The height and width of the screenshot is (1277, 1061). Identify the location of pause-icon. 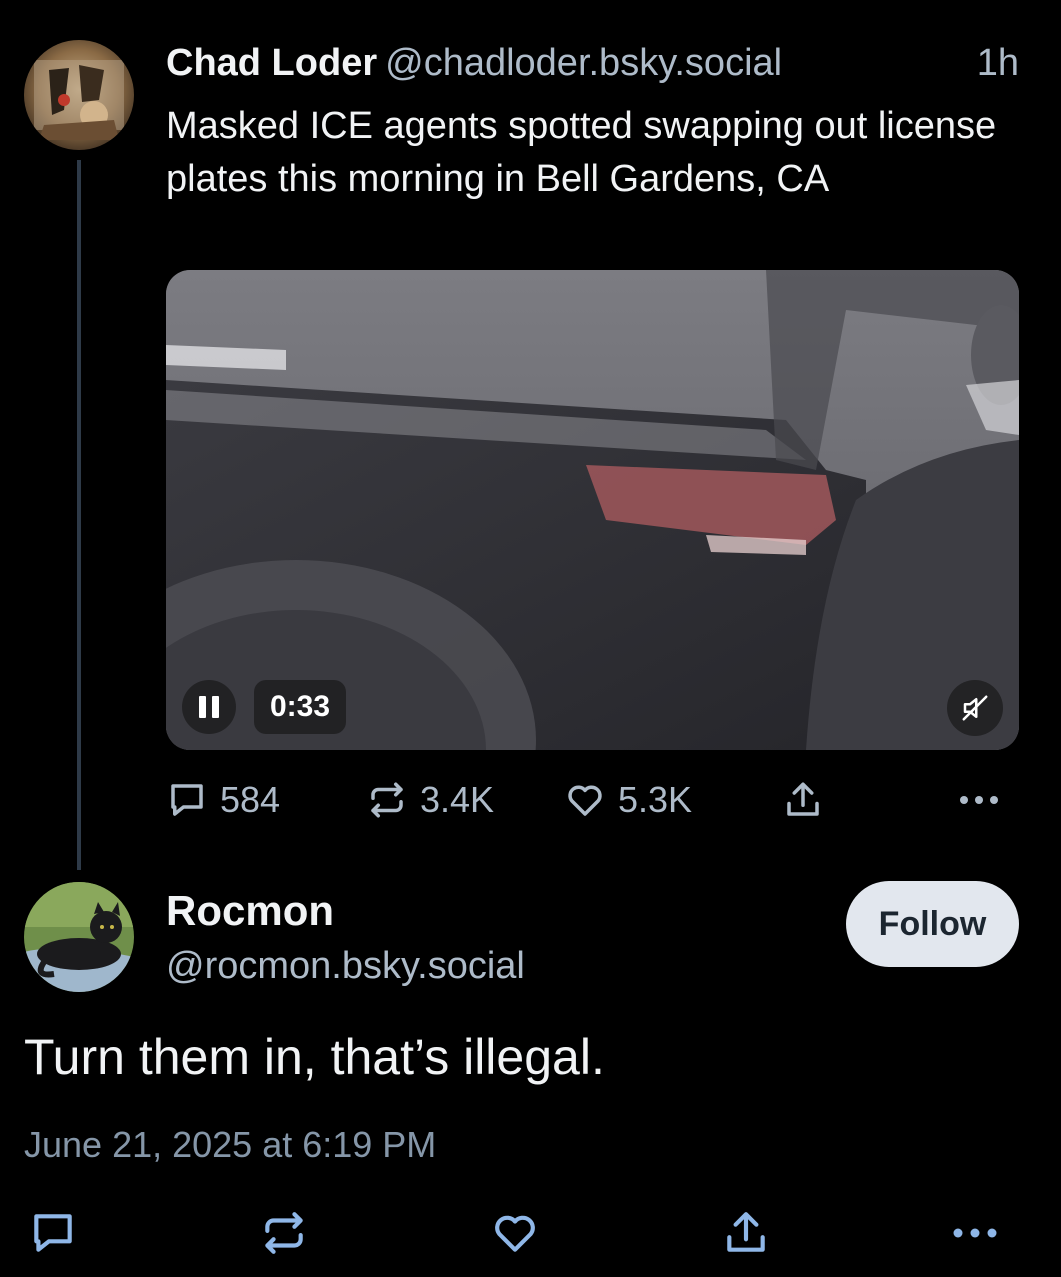
(202, 707).